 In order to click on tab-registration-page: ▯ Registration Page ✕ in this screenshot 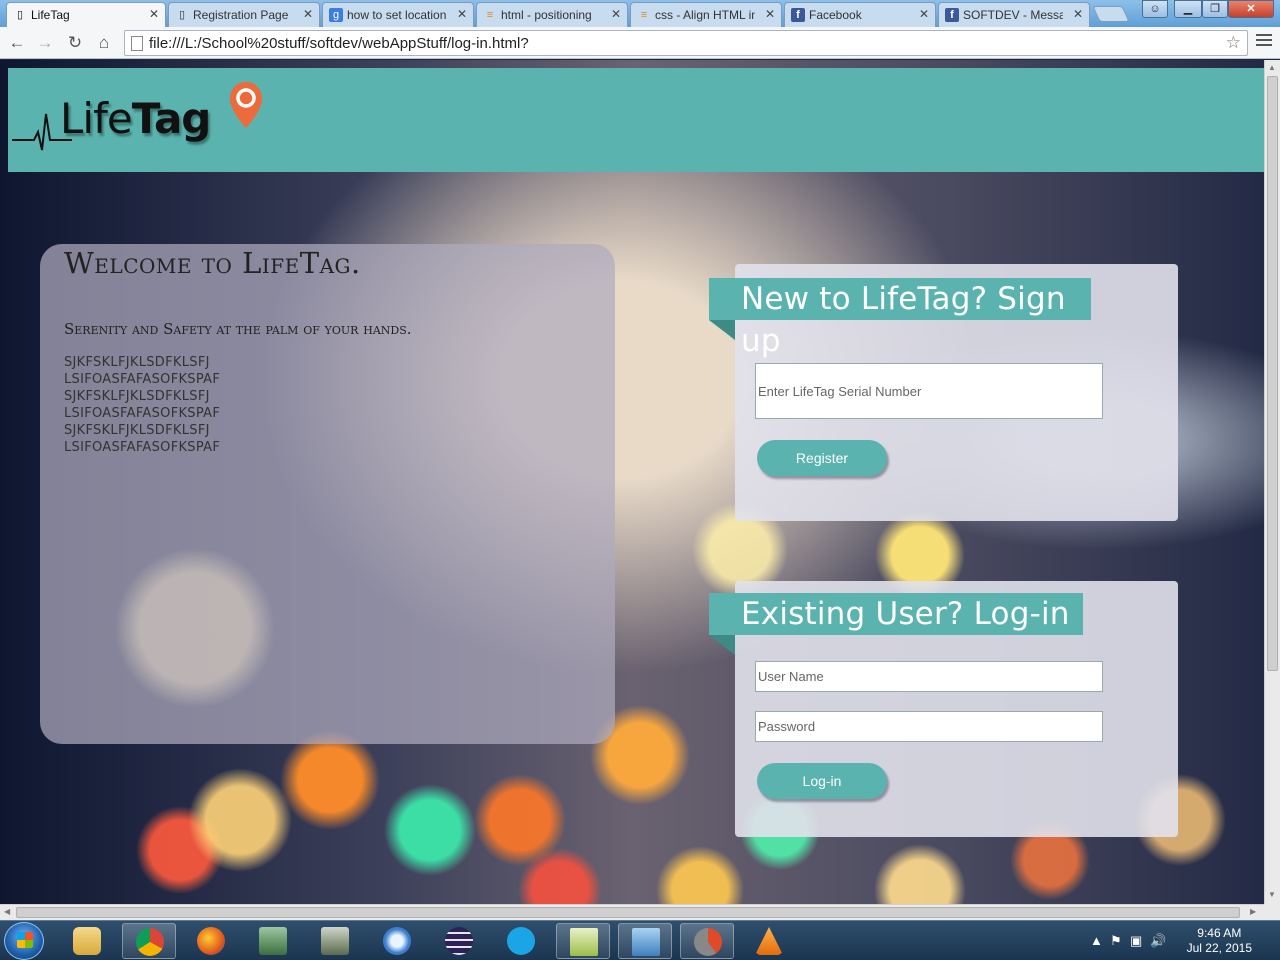, I will do `click(244, 14)`.